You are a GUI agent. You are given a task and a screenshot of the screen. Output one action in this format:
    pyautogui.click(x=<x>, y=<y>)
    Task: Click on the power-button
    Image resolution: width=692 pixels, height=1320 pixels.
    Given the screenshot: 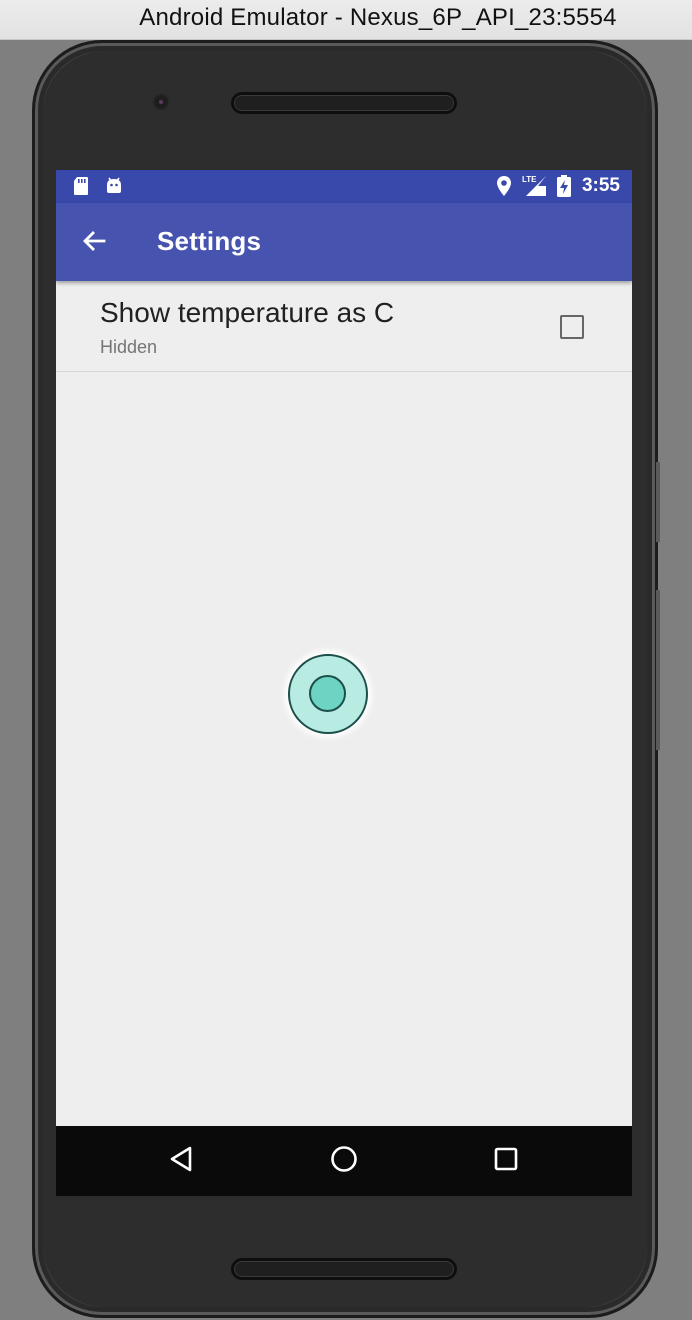 What is the action you would take?
    pyautogui.click(x=658, y=670)
    